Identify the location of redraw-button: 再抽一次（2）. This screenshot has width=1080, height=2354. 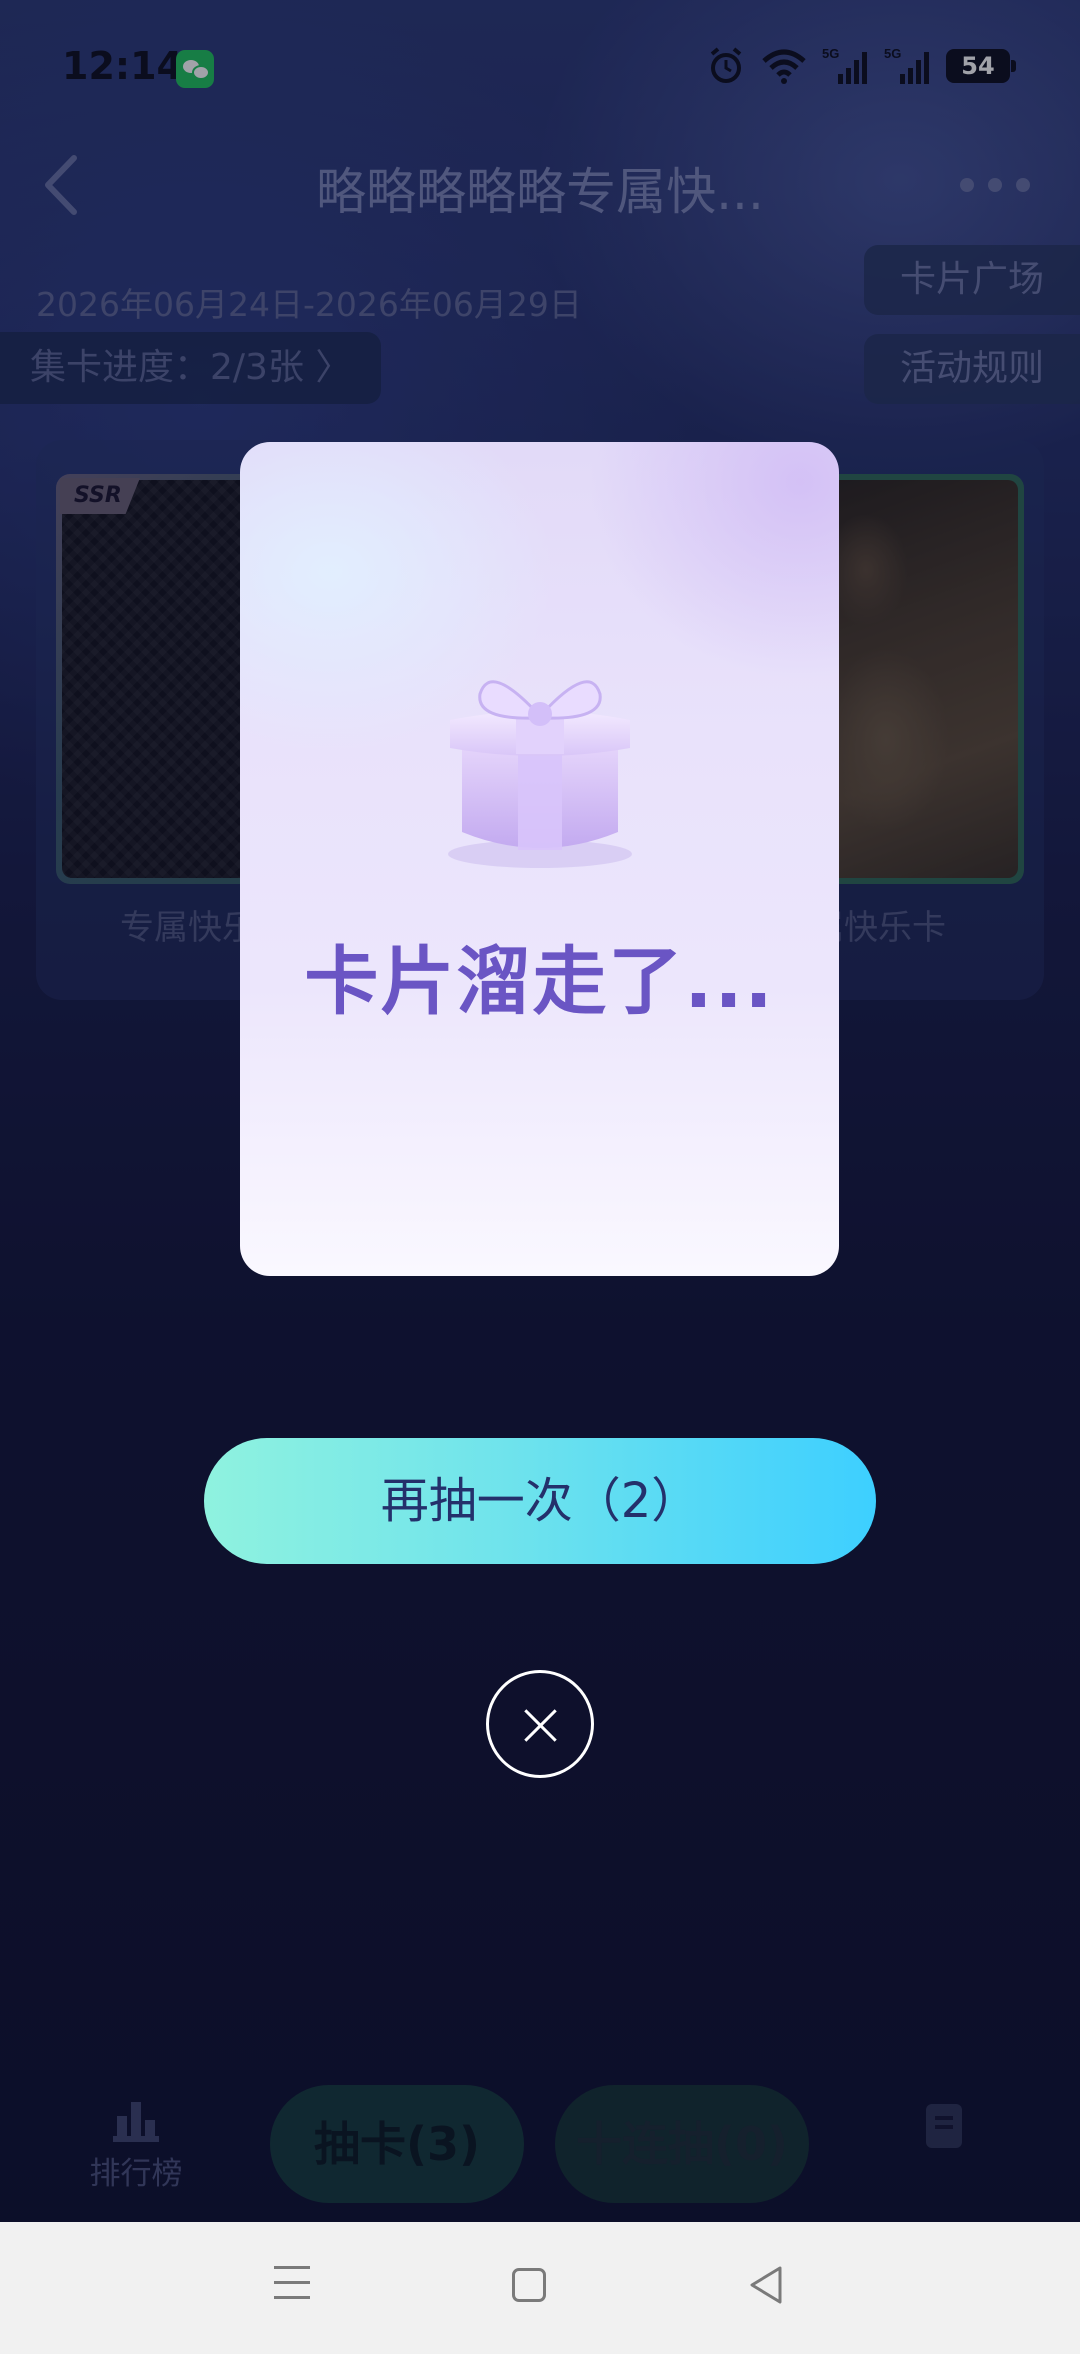
(540, 1501).